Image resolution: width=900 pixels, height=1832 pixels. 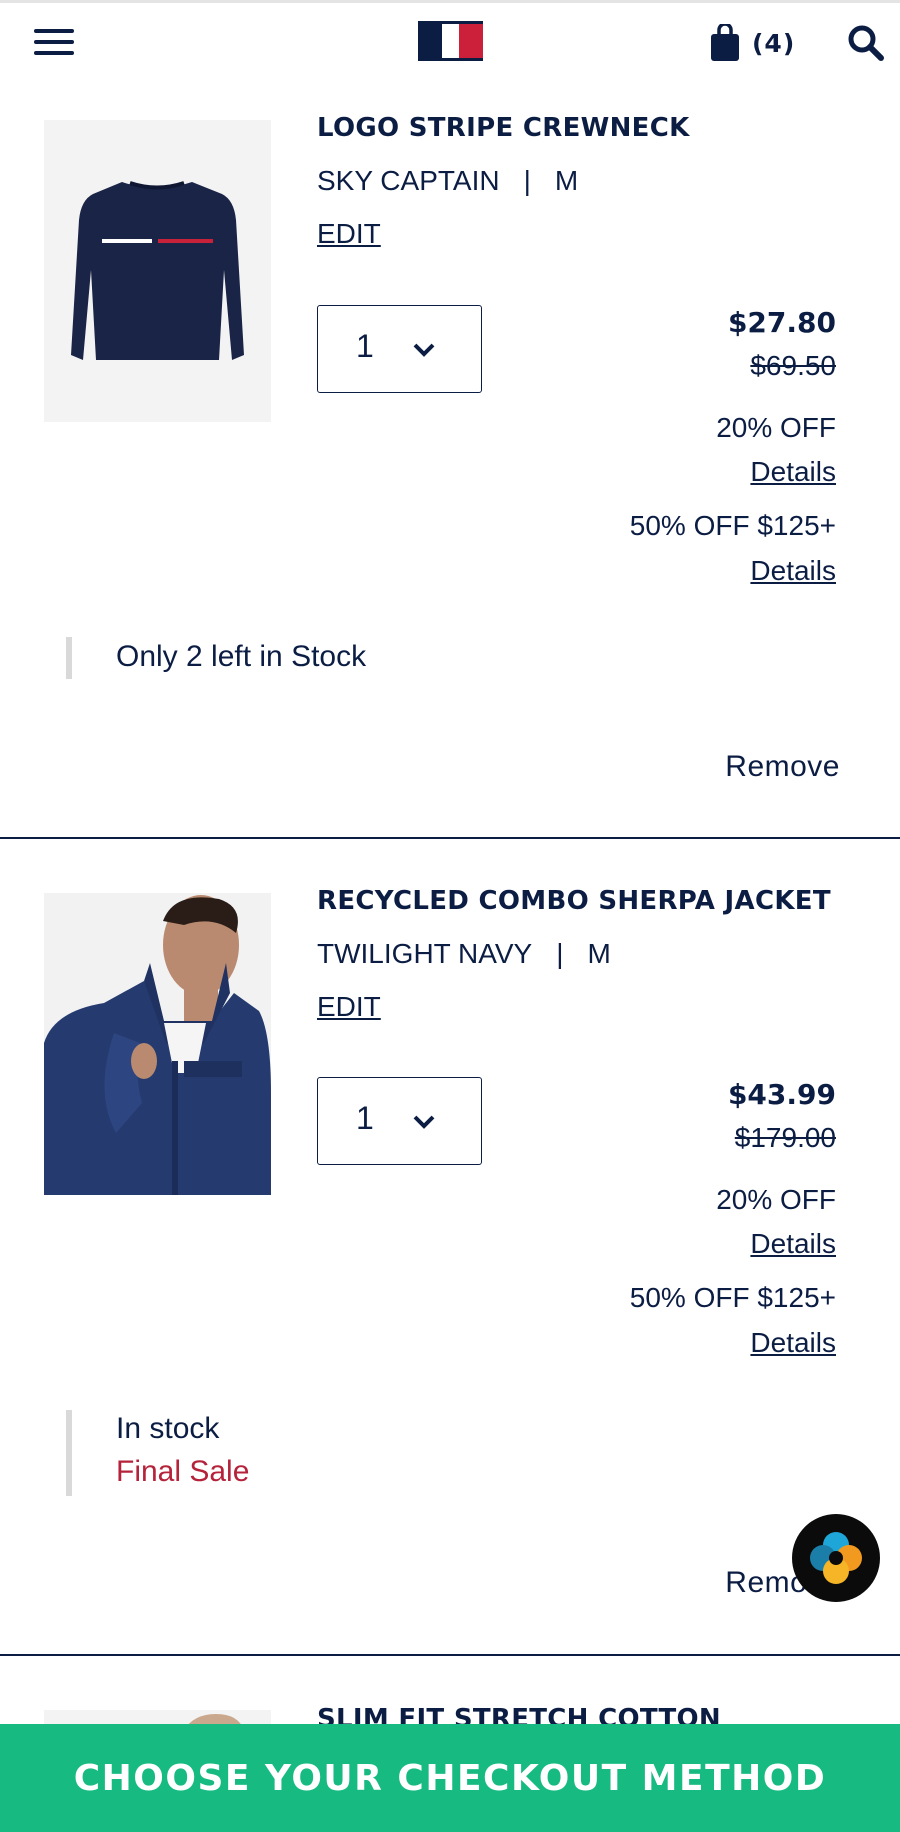 I want to click on site-header: (4), so click(x=450, y=43).